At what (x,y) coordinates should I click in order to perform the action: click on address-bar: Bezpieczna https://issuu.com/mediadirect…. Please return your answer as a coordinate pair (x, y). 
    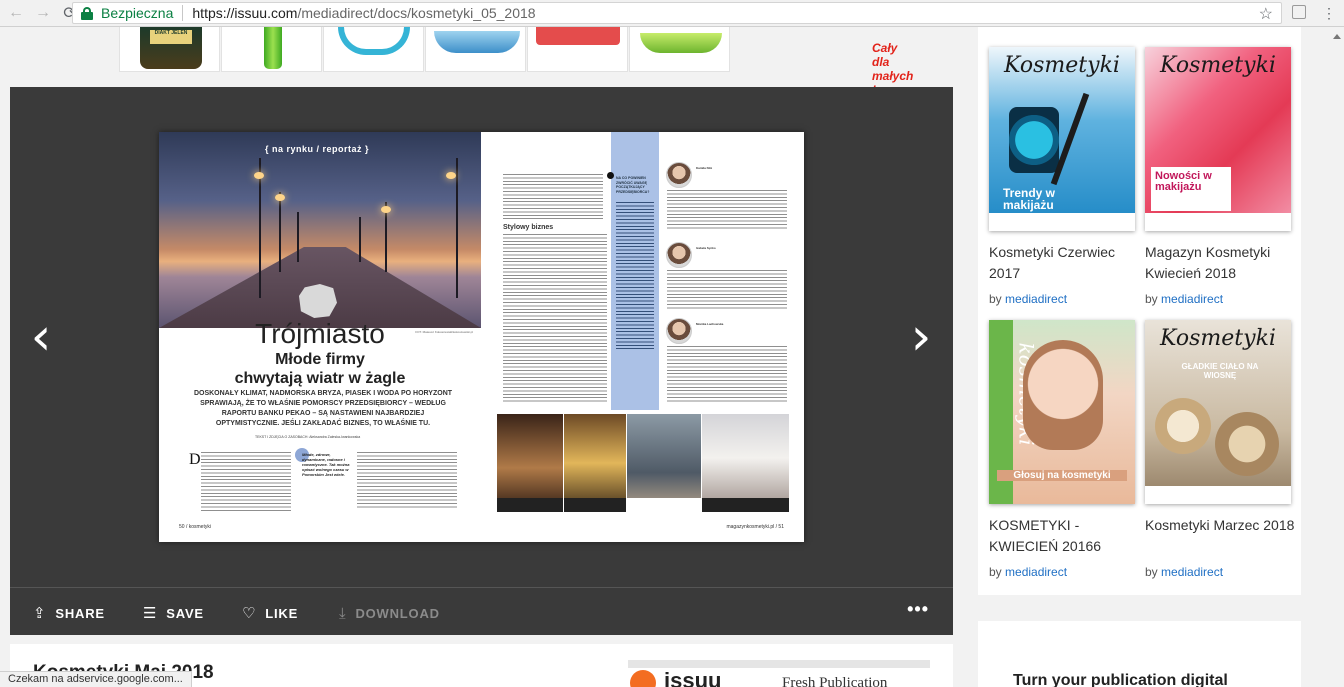
    Looking at the image, I should click on (677, 13).